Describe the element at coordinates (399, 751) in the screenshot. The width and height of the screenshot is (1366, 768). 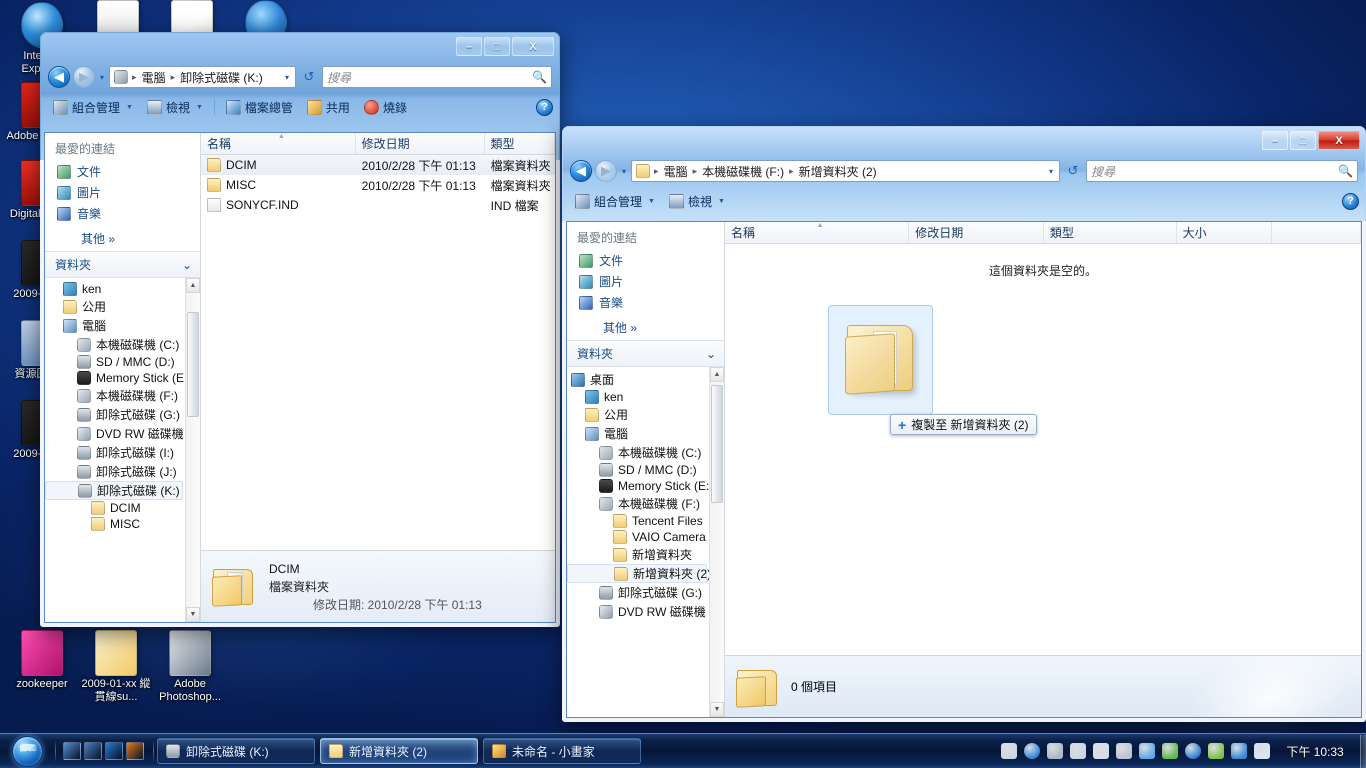
I see `taskbar-task-button: 新增資料夾 (2)` at that location.